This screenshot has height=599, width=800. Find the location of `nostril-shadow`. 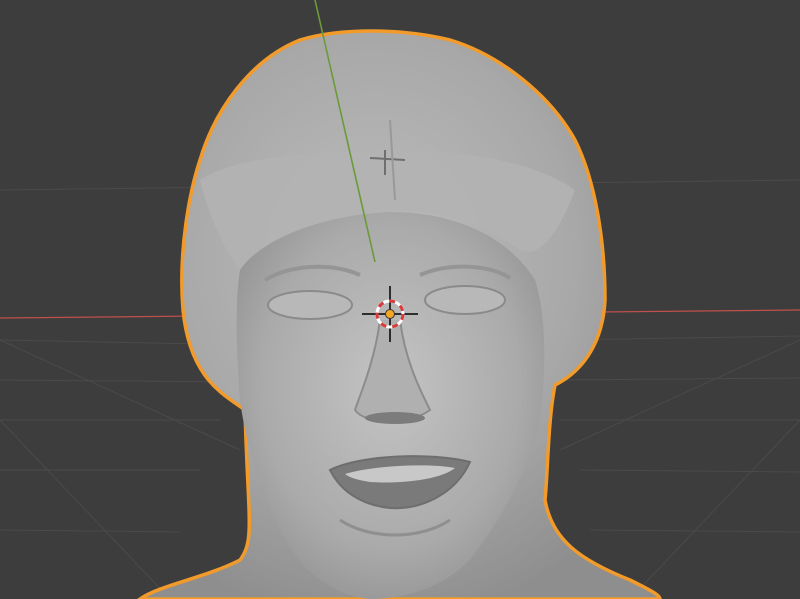

nostril-shadow is located at coordinates (395, 418).